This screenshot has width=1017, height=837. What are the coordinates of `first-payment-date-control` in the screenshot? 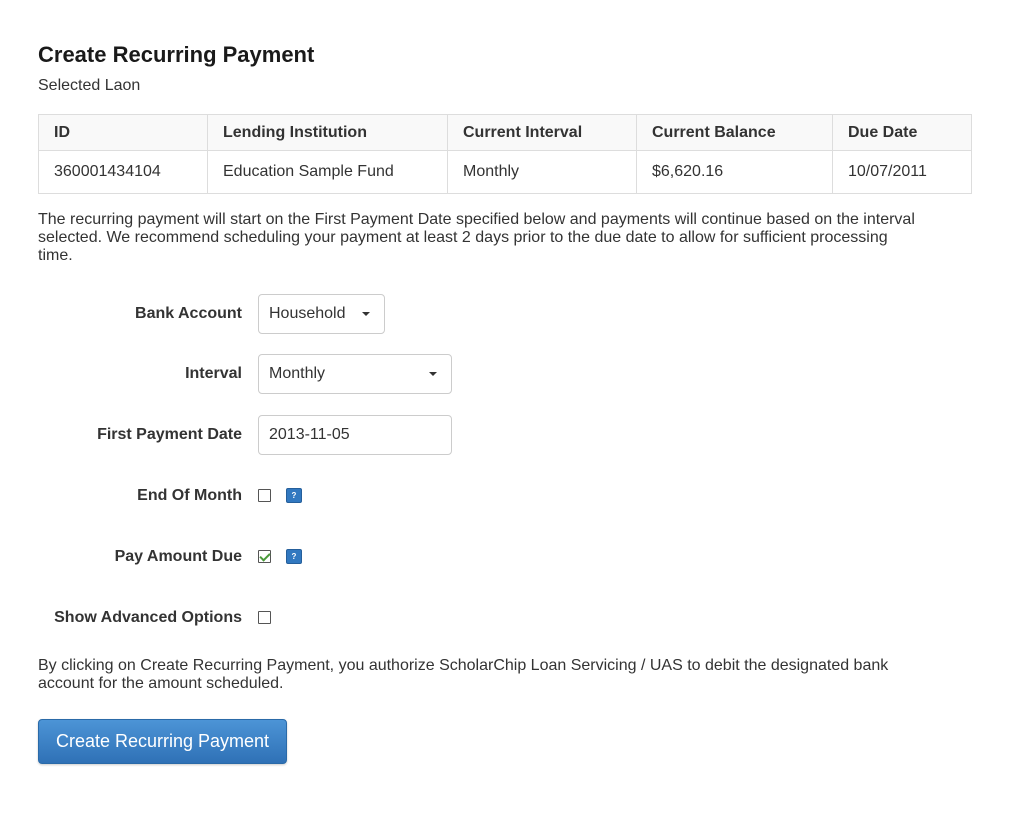 It's located at (355, 435).